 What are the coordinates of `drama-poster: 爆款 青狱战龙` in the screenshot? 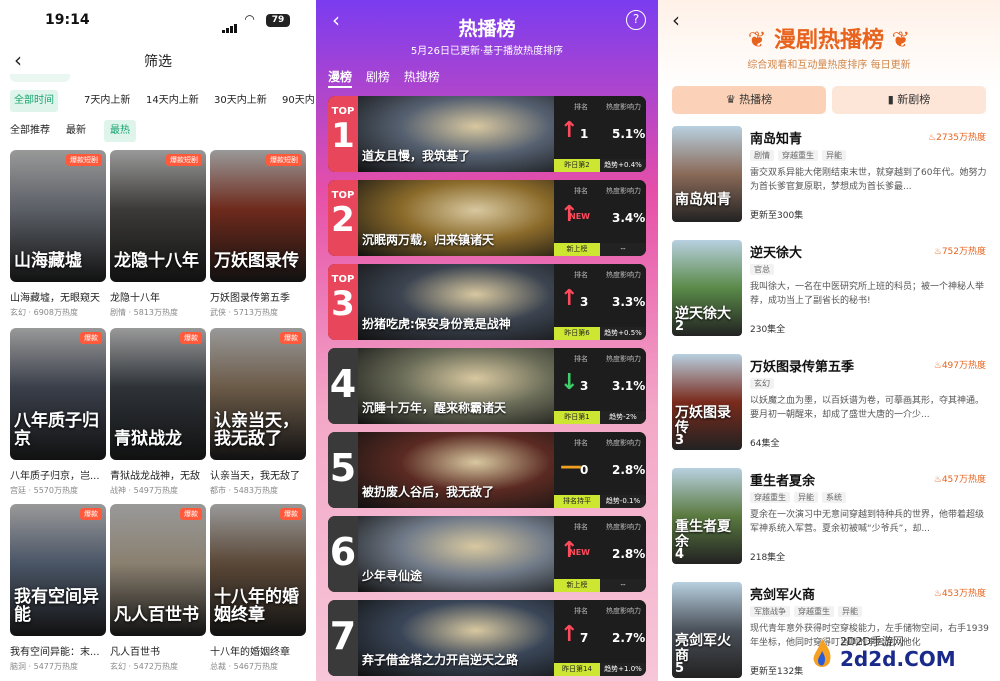 It's located at (158, 394).